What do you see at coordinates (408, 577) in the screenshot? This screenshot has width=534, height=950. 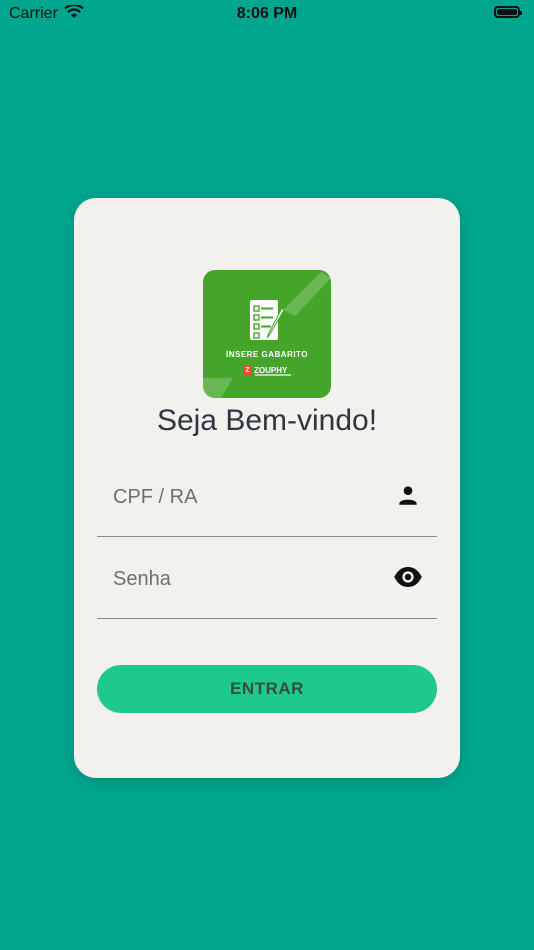 I see `eye-icon` at bounding box center [408, 577].